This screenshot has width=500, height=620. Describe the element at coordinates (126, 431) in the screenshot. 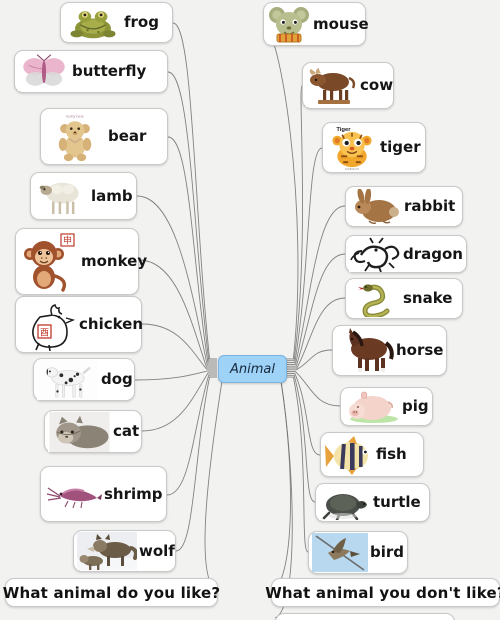

I see `animal-node-label: cat` at that location.